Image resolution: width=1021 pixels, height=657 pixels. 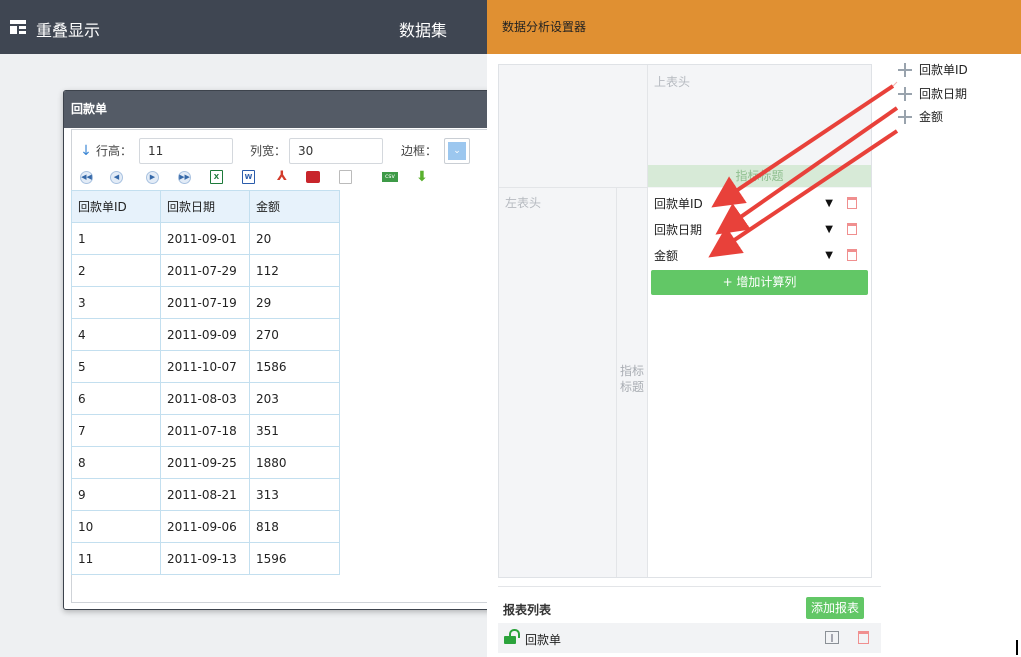 I want to click on download-arrow-icon: ⬇, so click(x=422, y=177).